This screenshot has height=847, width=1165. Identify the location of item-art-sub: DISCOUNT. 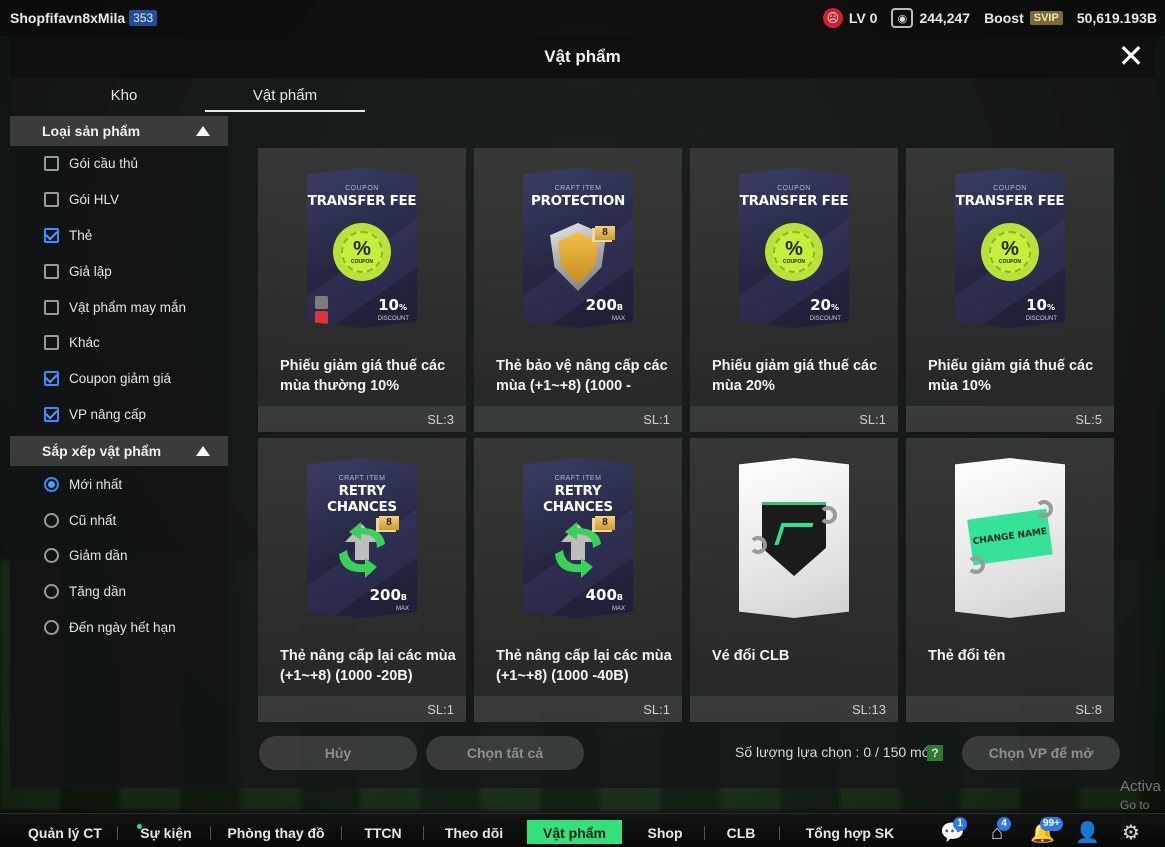
(393, 319).